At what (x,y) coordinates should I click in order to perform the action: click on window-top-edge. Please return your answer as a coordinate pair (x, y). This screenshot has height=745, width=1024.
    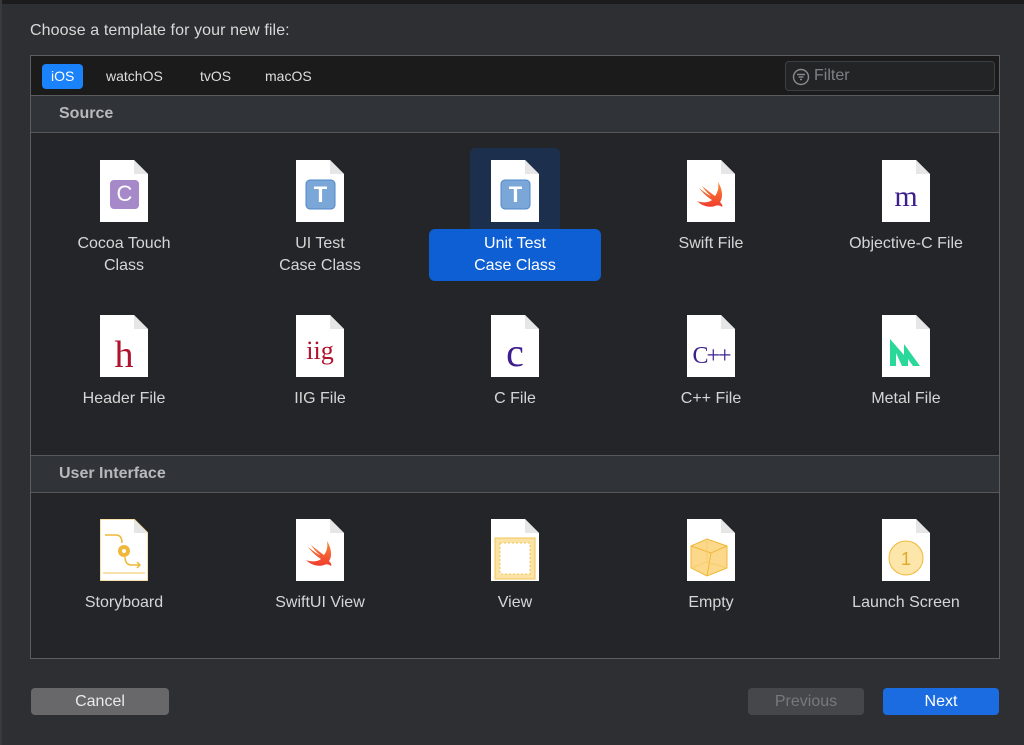
    Looking at the image, I should click on (512, 2).